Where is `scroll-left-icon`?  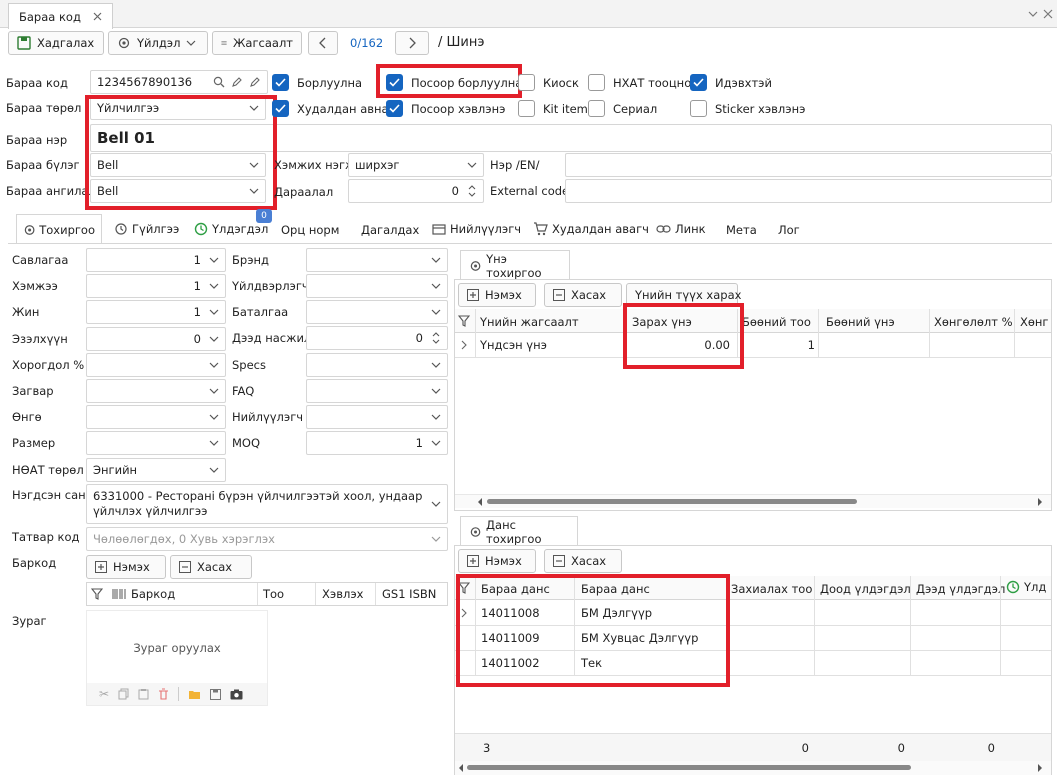 scroll-left-icon is located at coordinates (461, 768).